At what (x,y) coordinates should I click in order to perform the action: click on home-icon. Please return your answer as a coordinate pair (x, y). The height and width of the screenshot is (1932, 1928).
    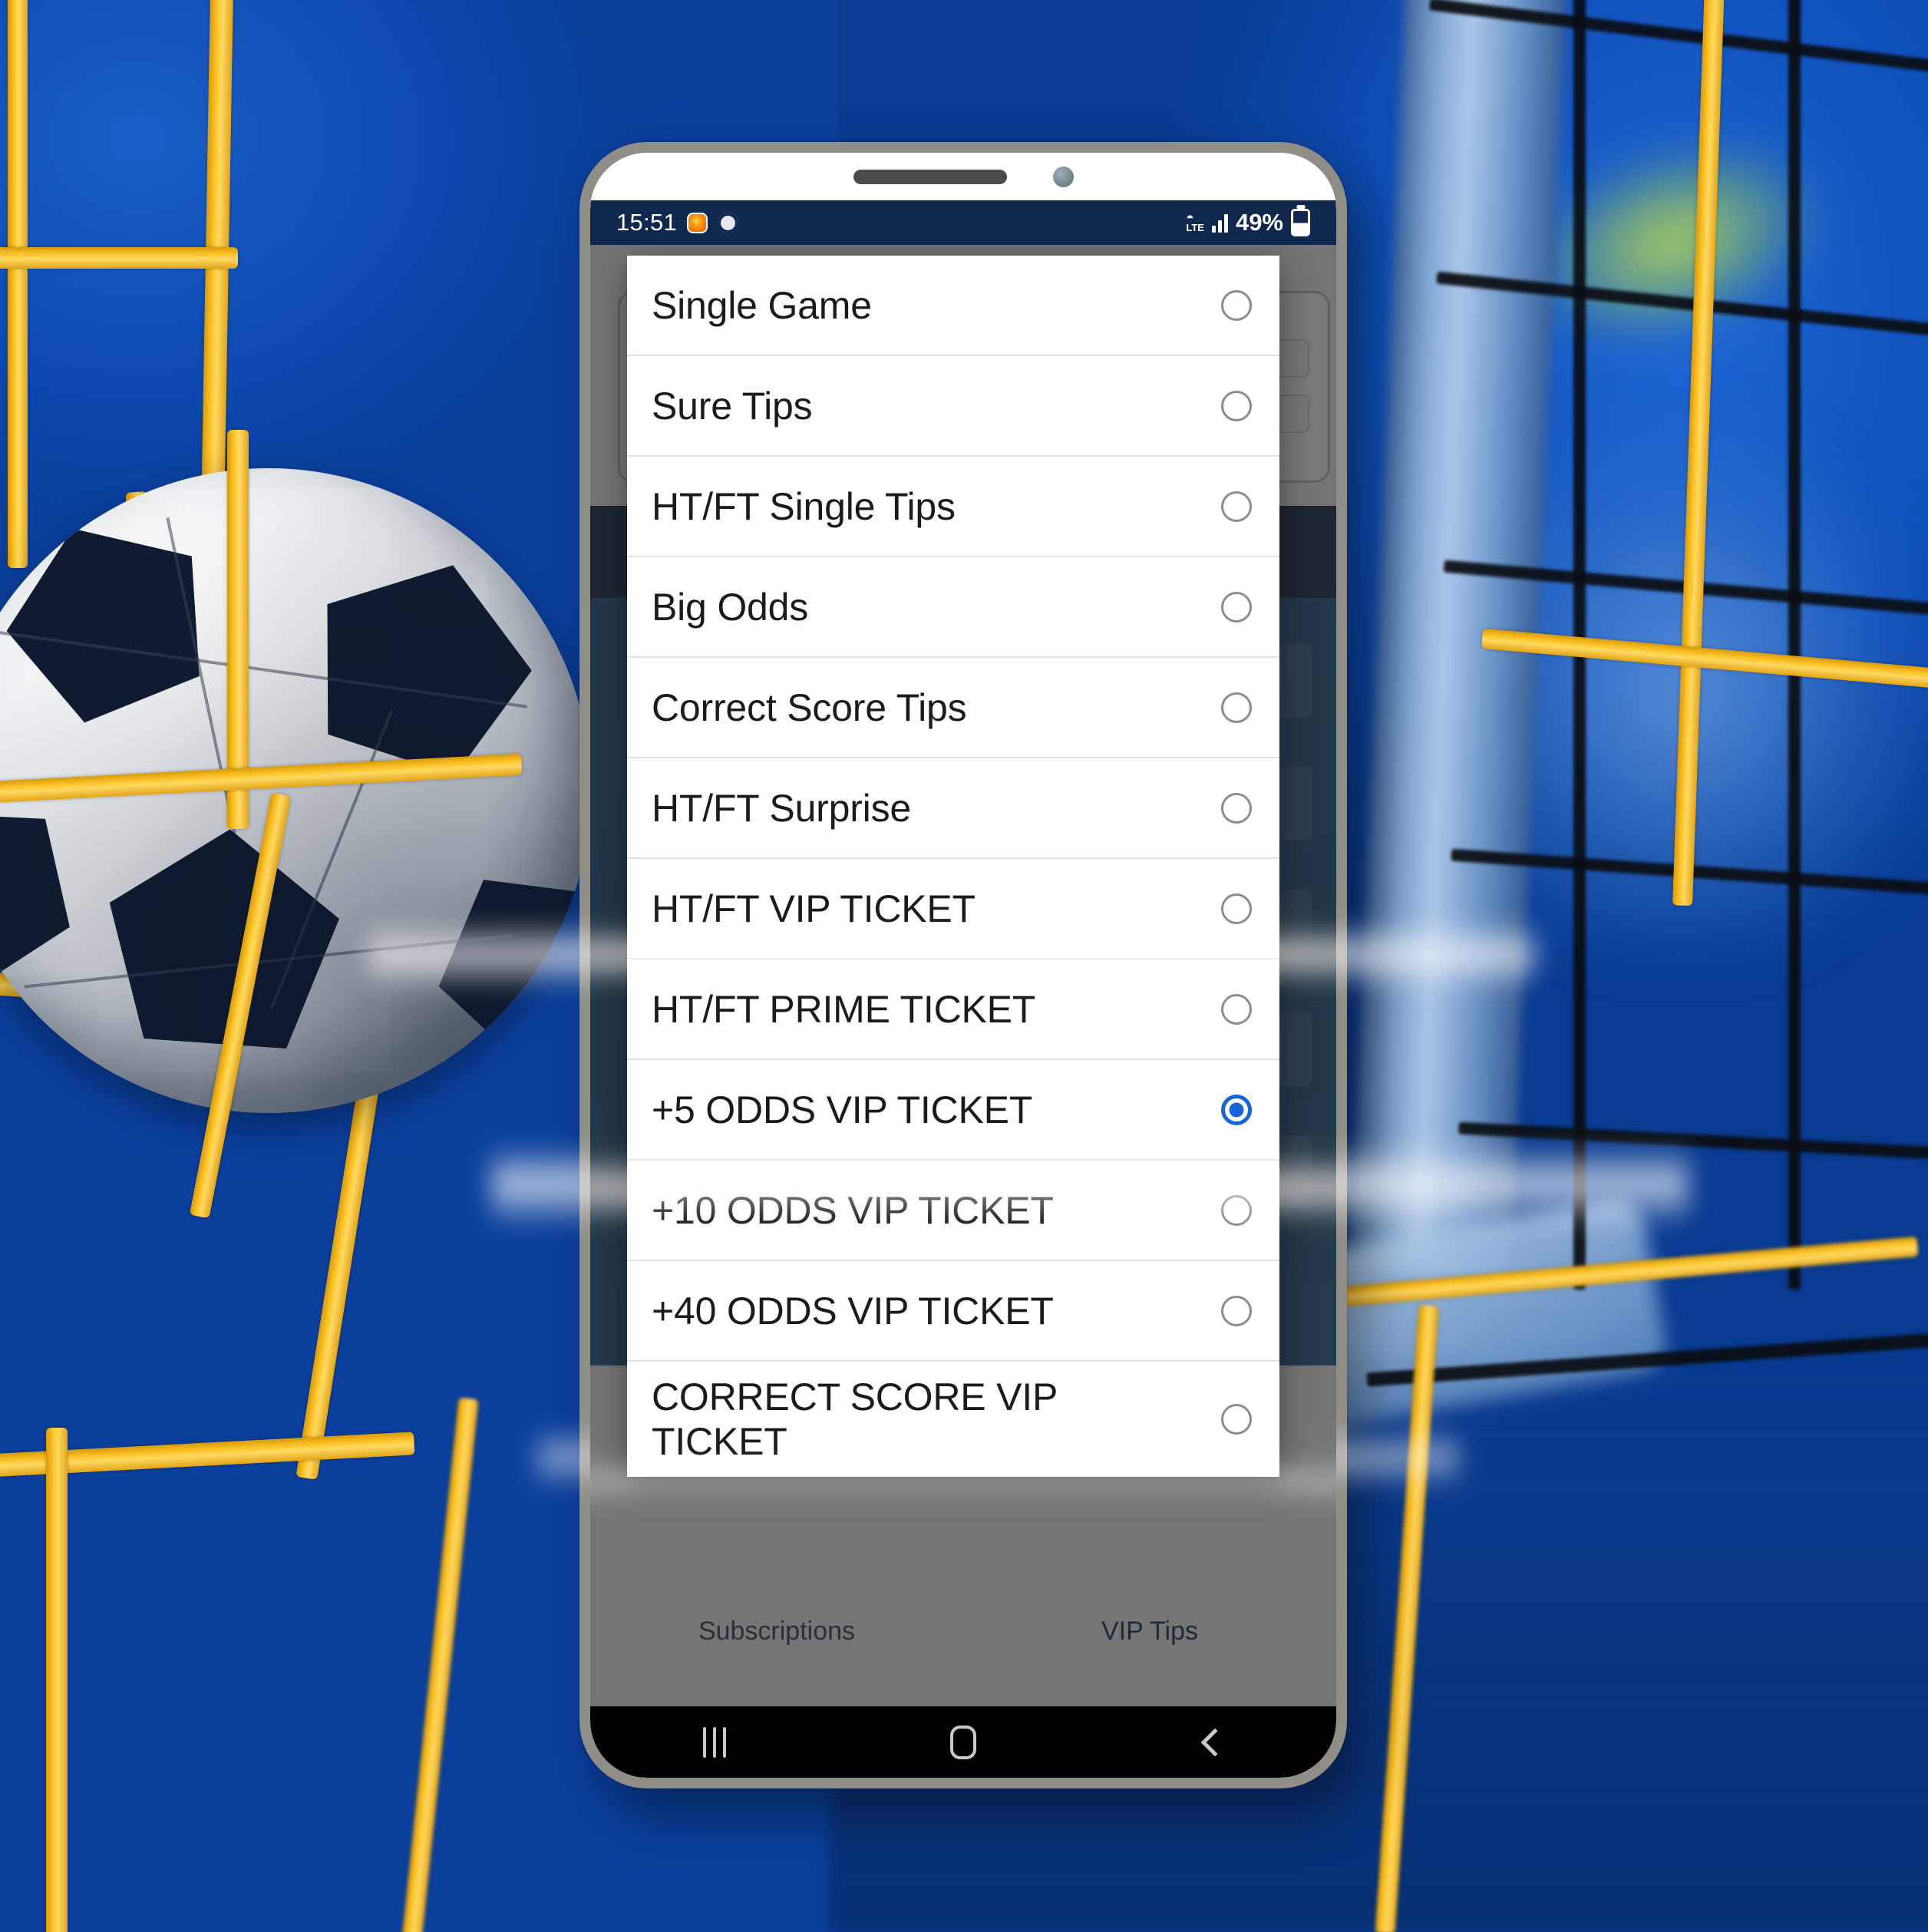
    Looking at the image, I should click on (963, 1742).